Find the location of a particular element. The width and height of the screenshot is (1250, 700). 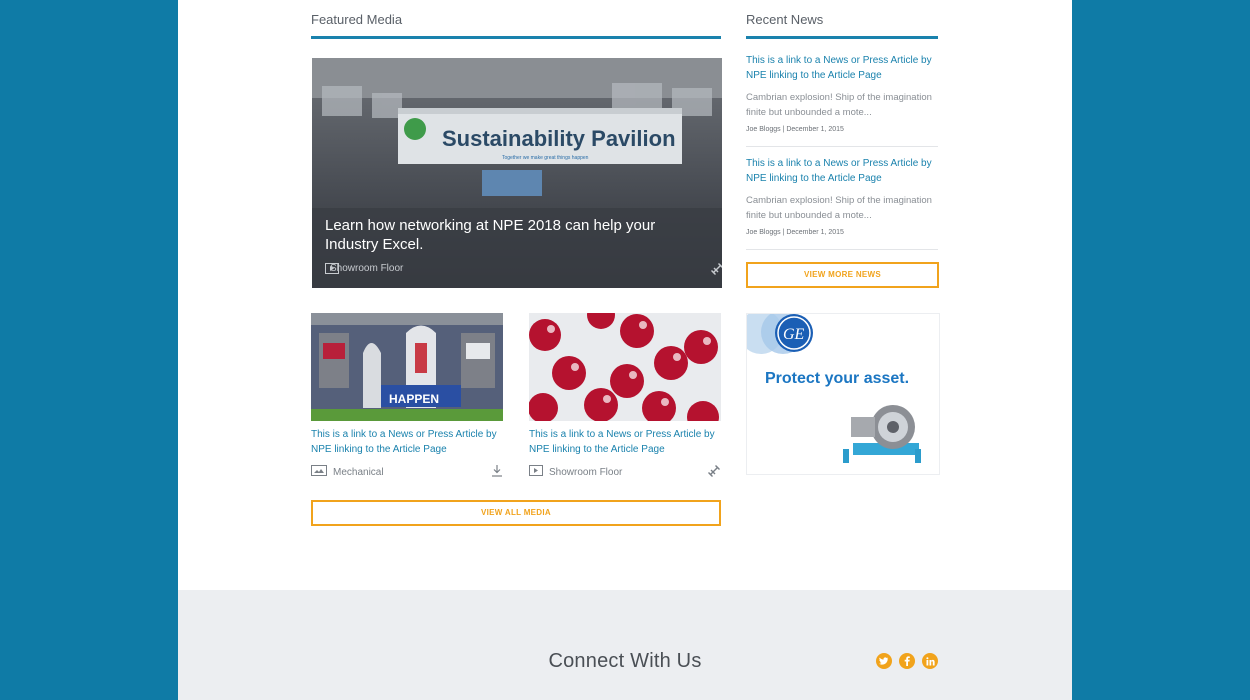

hero-banner-tagline: Together we make great things happen is located at coordinates (545, 158).